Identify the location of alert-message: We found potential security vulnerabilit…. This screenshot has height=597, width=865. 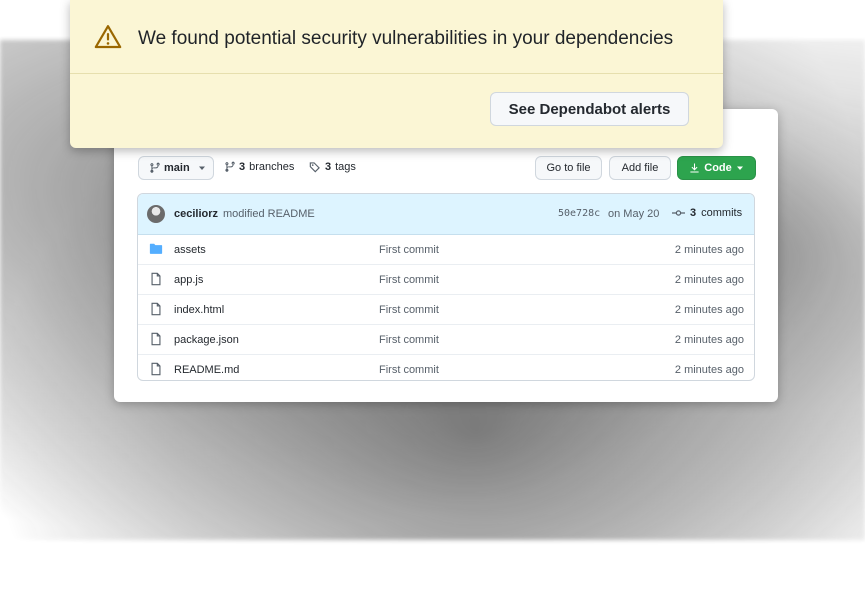
(406, 38).